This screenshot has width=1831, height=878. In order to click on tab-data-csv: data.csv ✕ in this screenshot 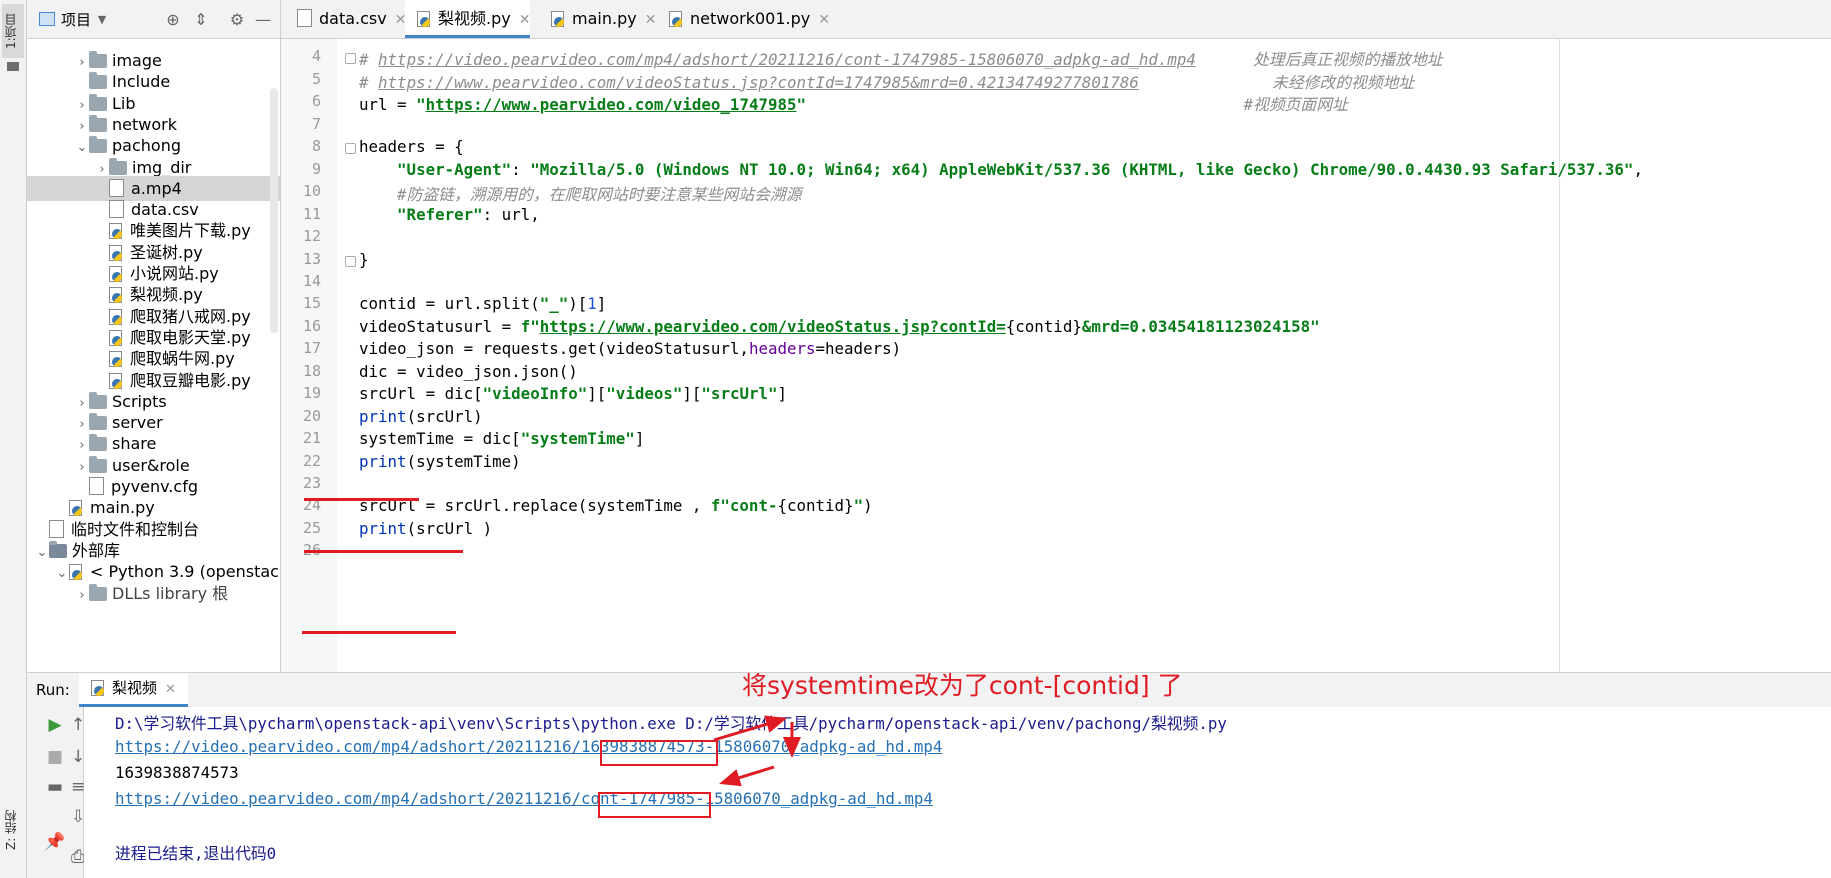, I will do `click(345, 19)`.